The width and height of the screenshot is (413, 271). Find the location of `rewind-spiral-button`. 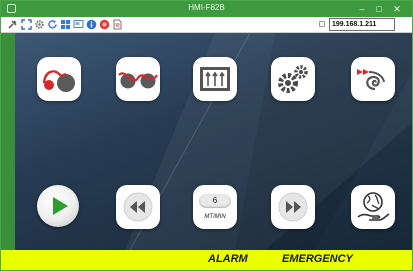

rewind-spiral-button is located at coordinates (373, 79).